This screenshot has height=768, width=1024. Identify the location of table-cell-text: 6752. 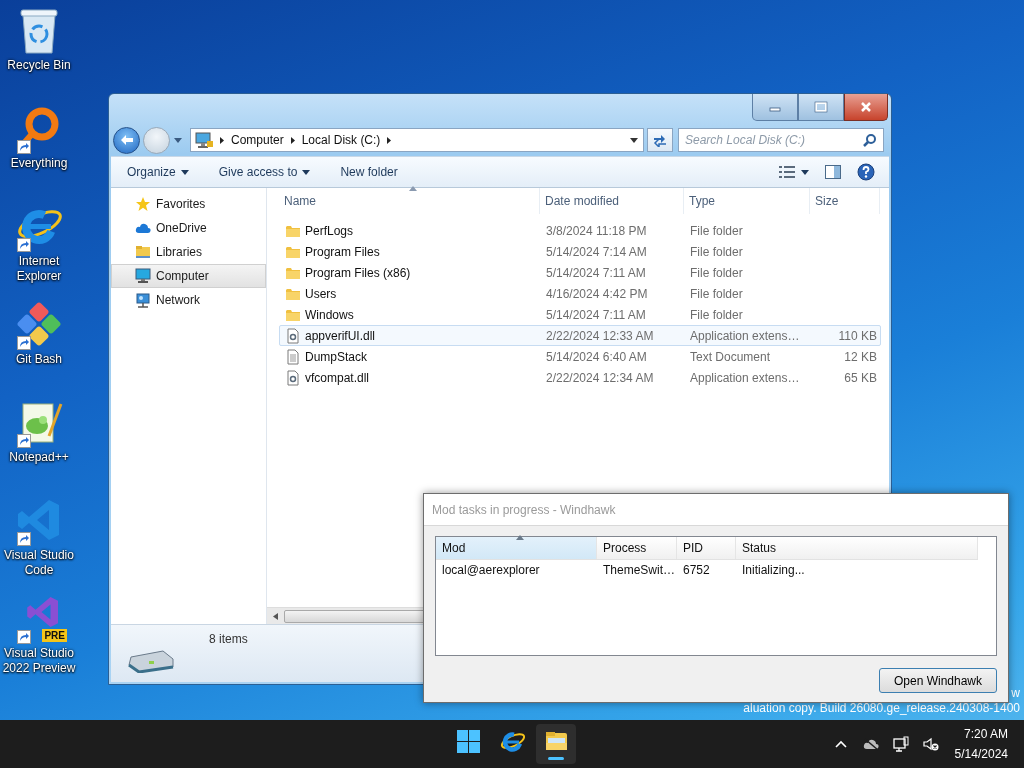
(696, 570).